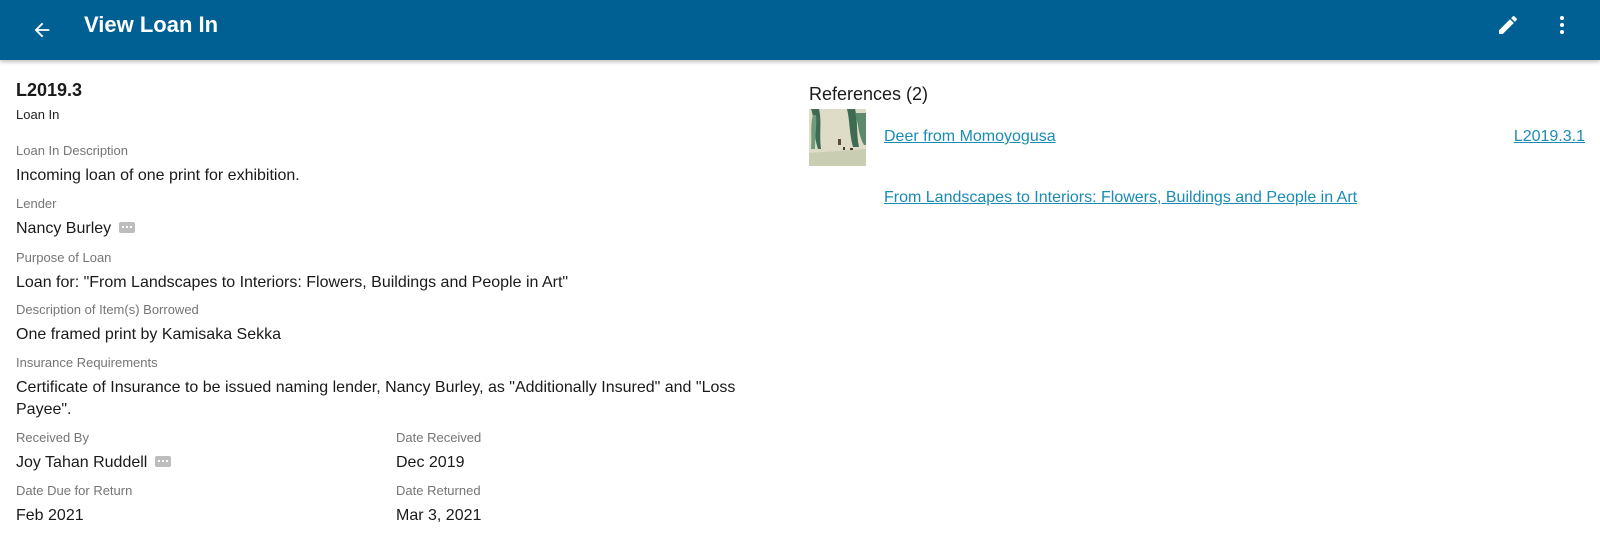 This screenshot has height=545, width=1600. I want to click on record-id: L2019.3, so click(49, 90).